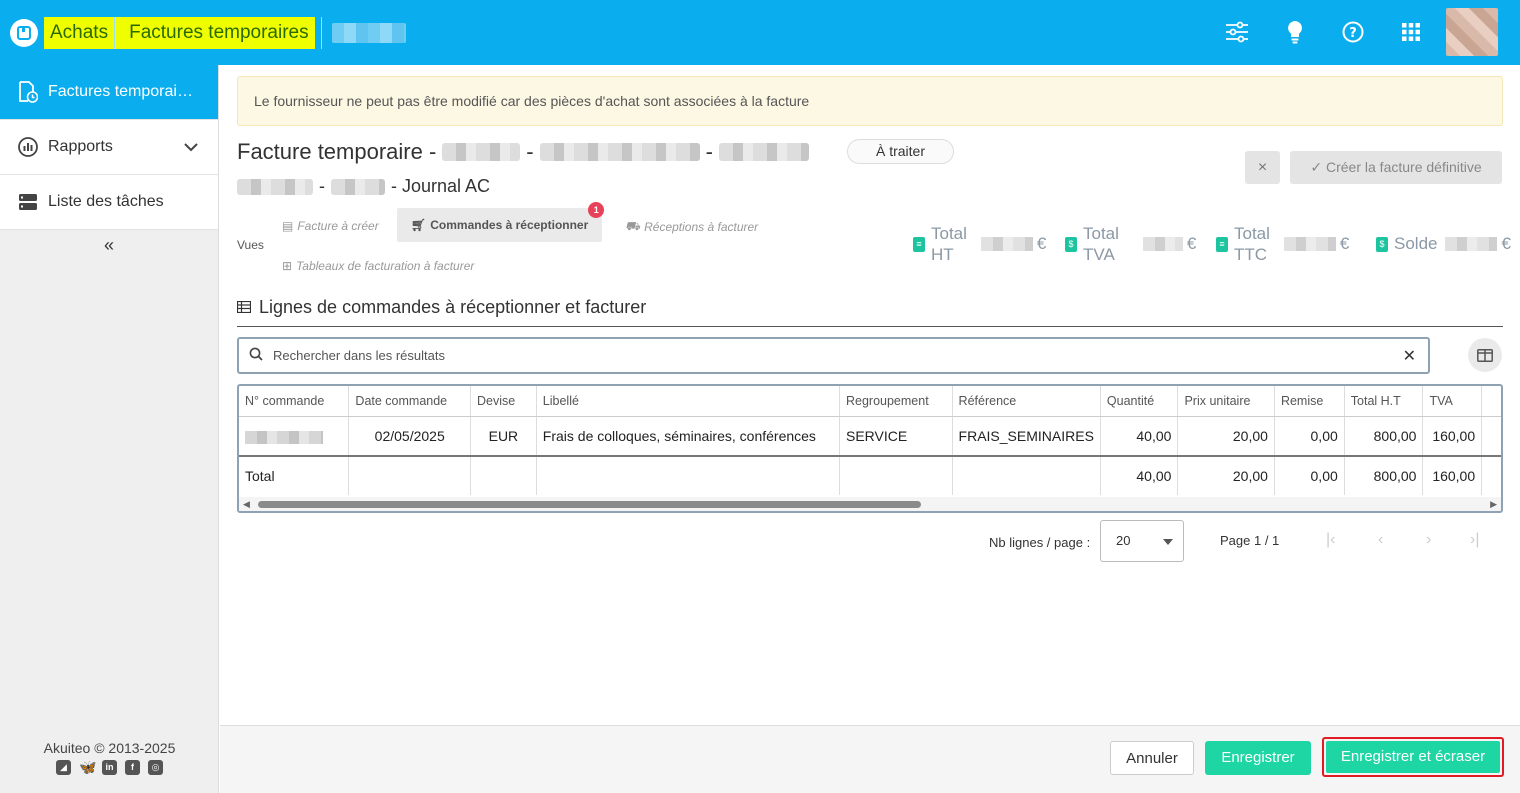  What do you see at coordinates (1250, 540) in the screenshot?
I see `page-indicator: Page 1 / 1` at bounding box center [1250, 540].